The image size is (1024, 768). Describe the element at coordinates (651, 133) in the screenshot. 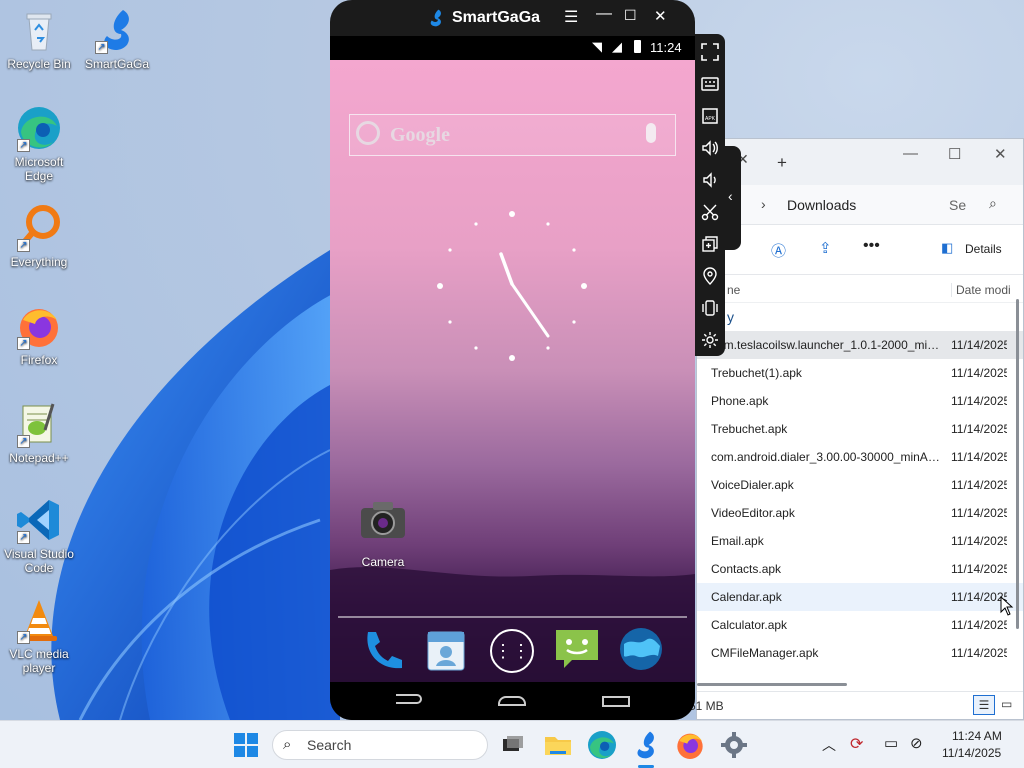

I see `voice-search-icon` at that location.